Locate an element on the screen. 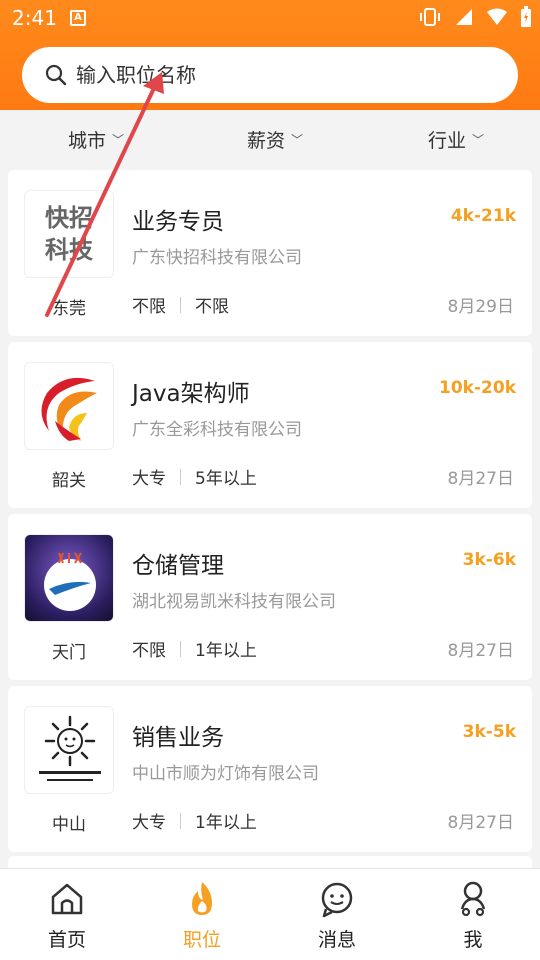 The width and height of the screenshot is (540, 960). status-time: 2:41 is located at coordinates (34, 18).